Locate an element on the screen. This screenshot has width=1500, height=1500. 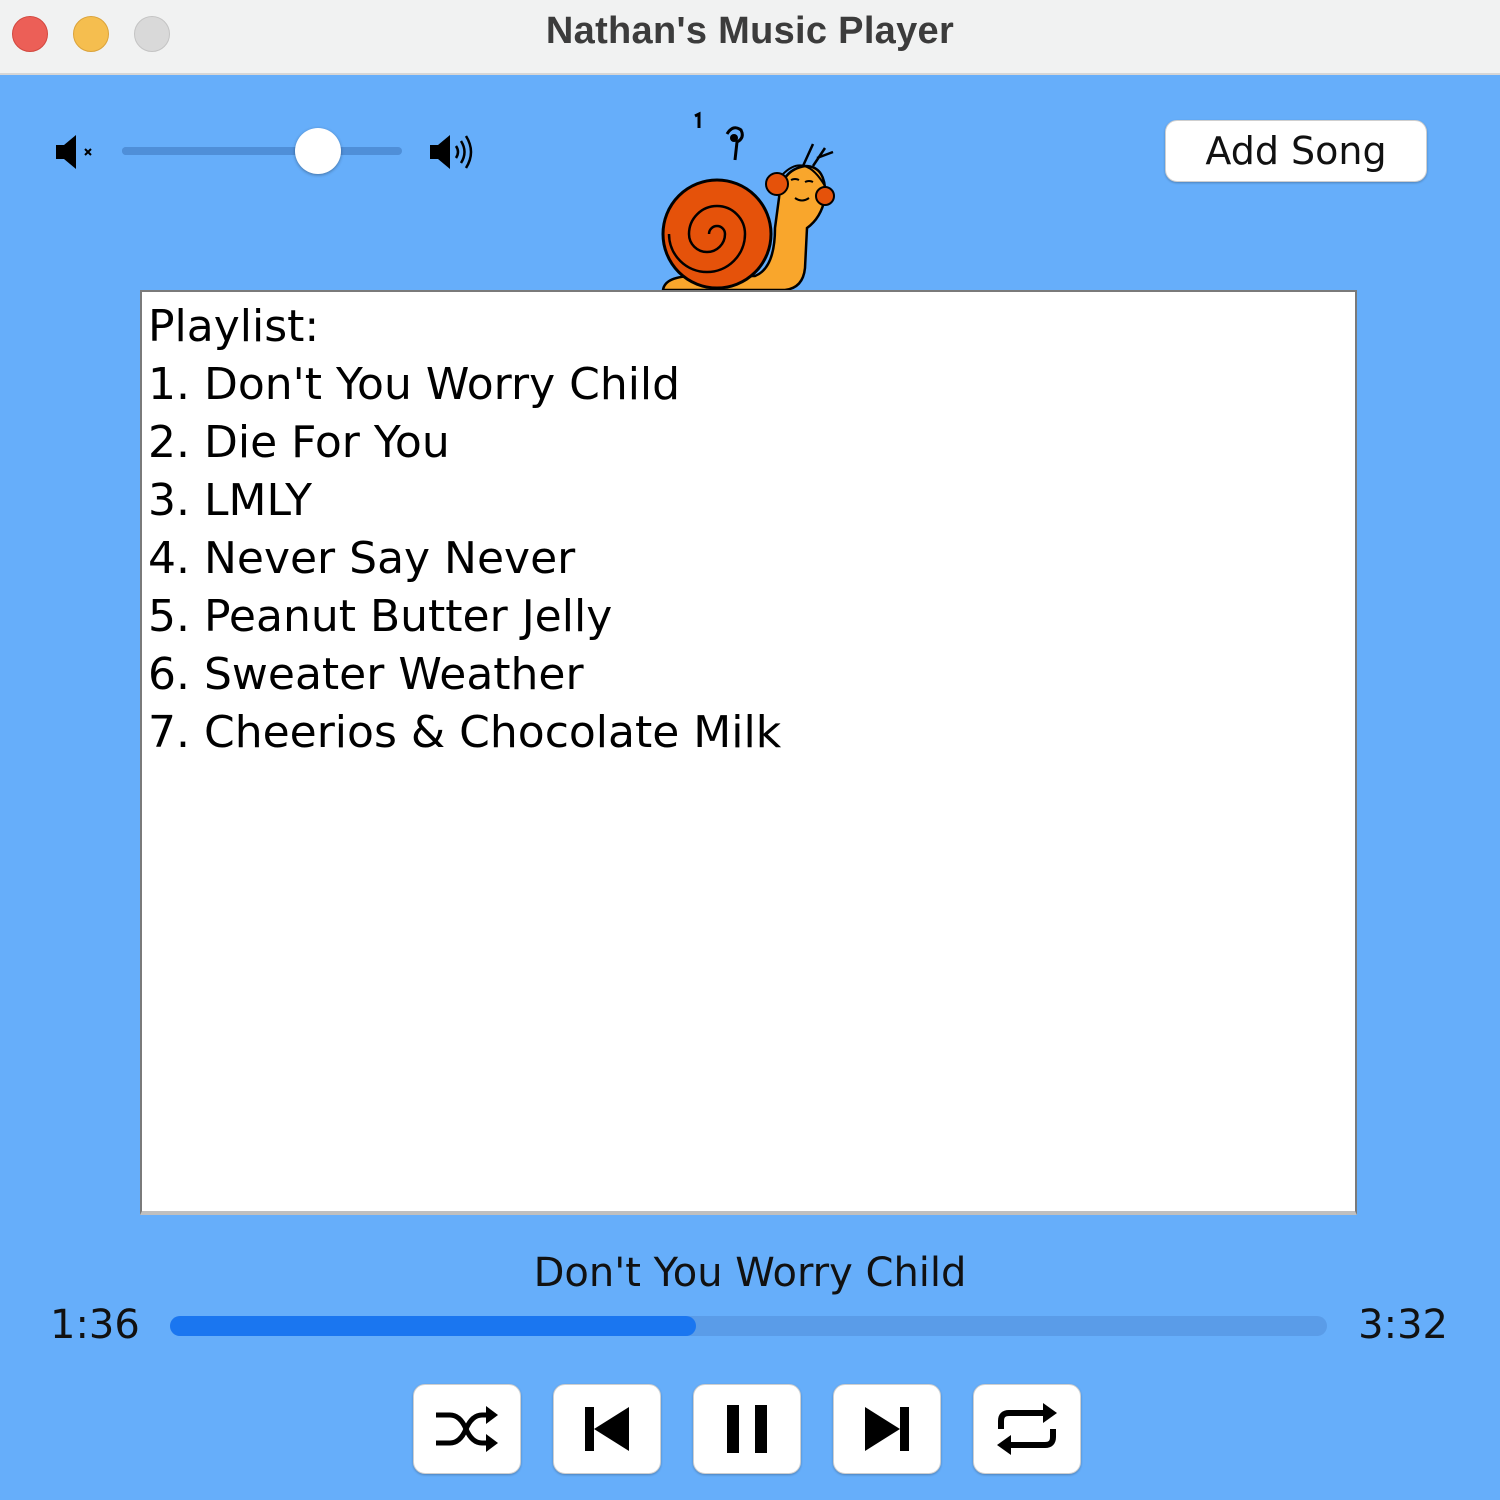
playlist-item: 6. Sweater Weather is located at coordinates (366, 674).